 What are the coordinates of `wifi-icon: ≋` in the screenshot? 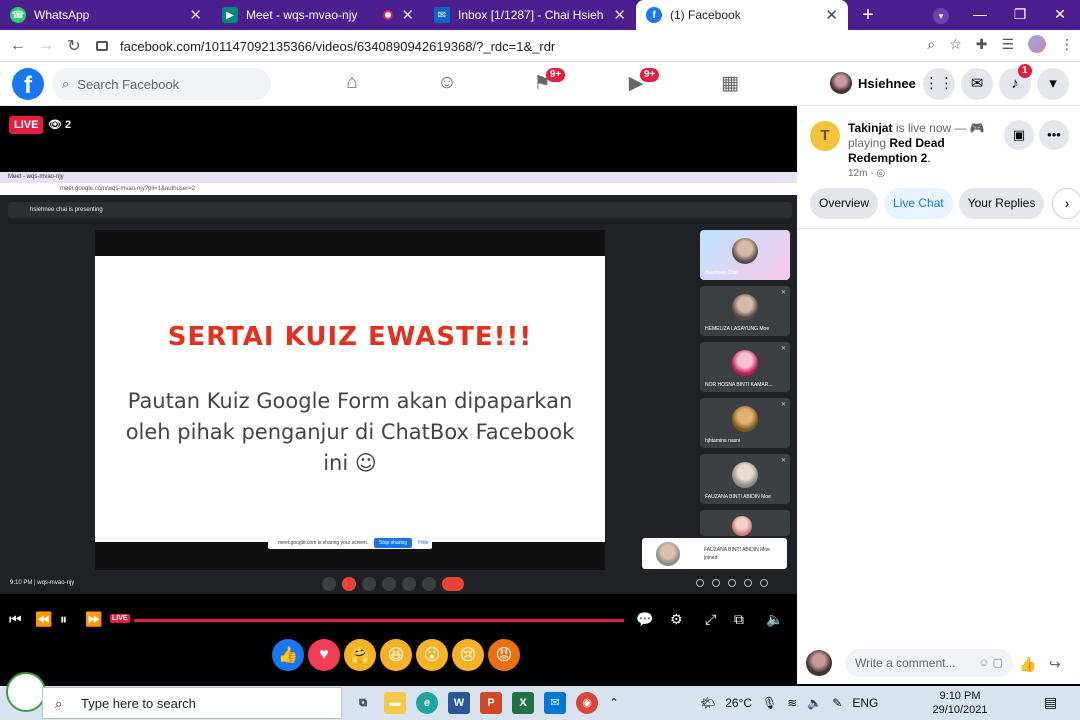 It's located at (792, 703).